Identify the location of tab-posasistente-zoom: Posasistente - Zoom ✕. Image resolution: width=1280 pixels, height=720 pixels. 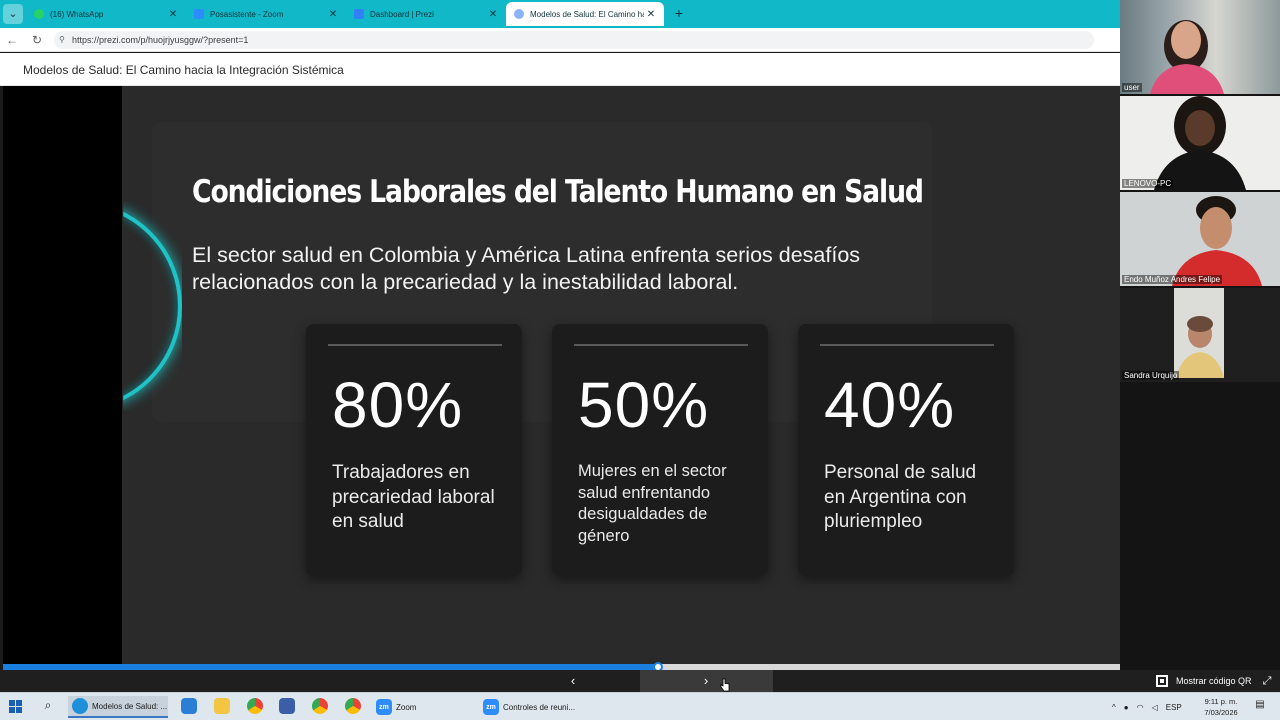
(266, 14).